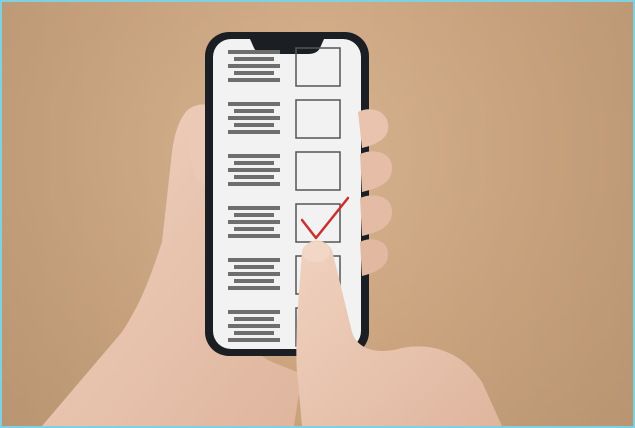 This screenshot has width=635, height=428. Describe the element at coordinates (316, 252) in the screenshot. I see `fingertip` at that location.